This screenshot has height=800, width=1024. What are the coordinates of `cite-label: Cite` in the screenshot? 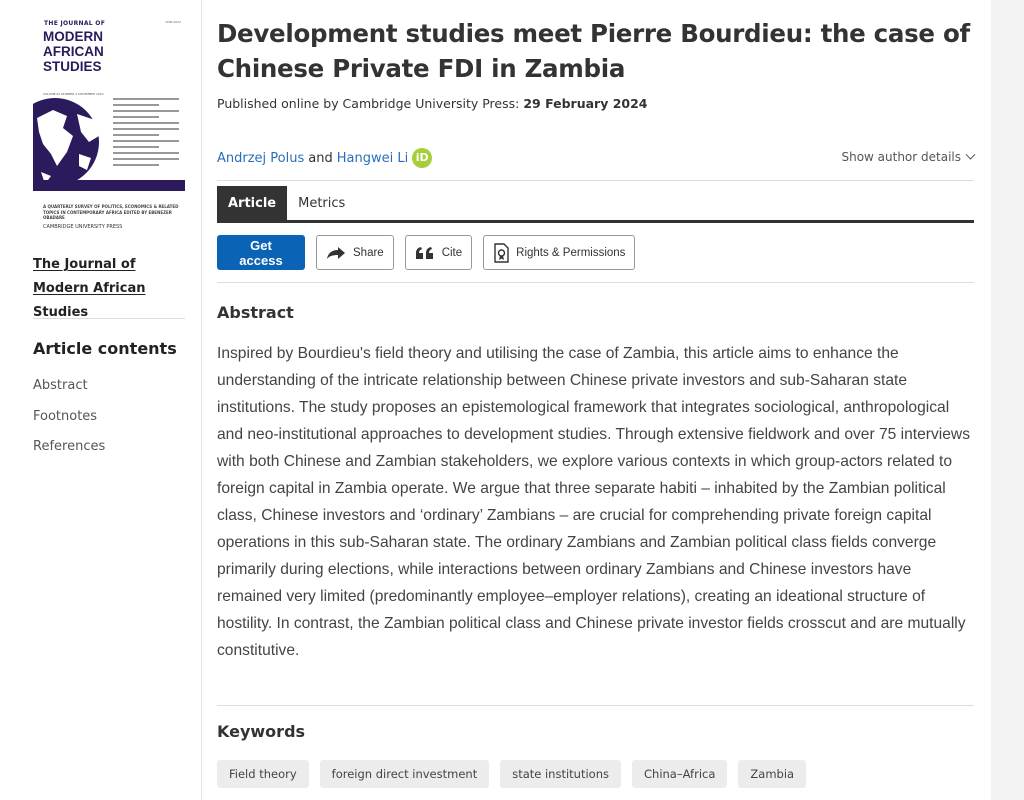 It's located at (452, 252).